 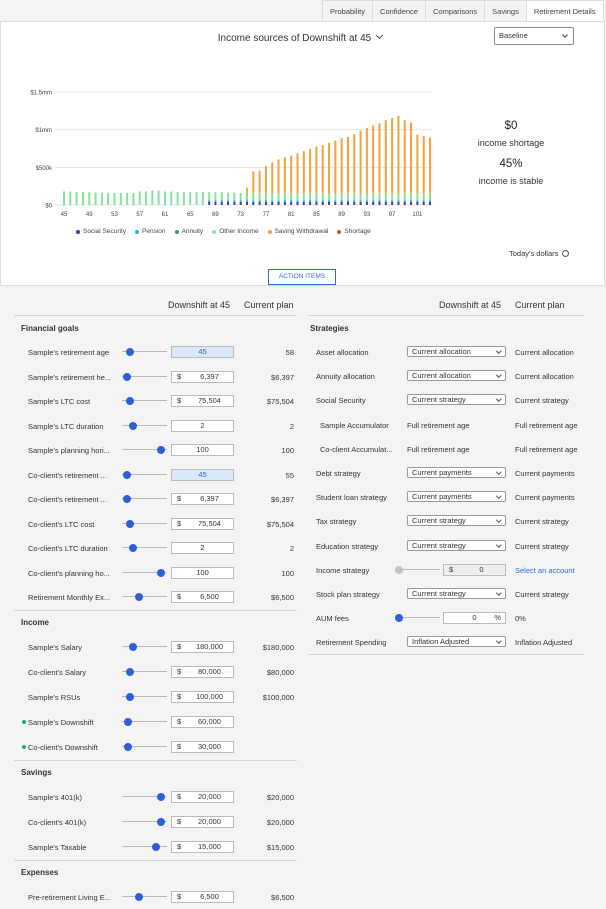 I want to click on tab-confidence: Confidence, so click(x=399, y=11).